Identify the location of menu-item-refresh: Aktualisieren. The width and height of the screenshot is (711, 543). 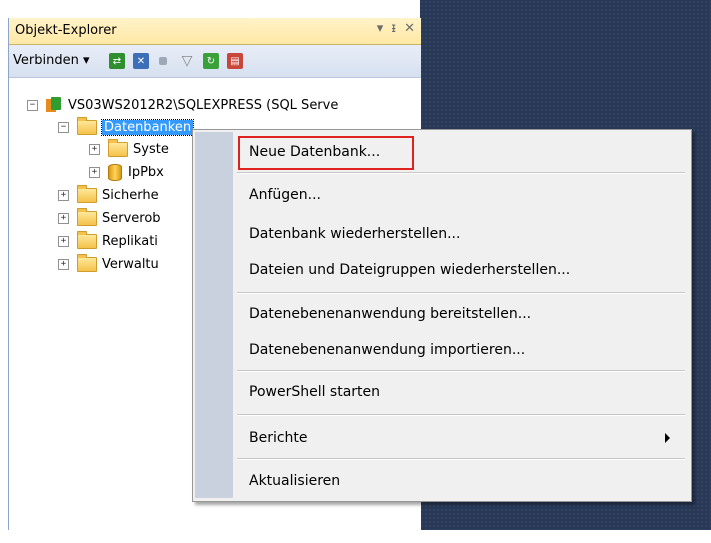
(294, 481).